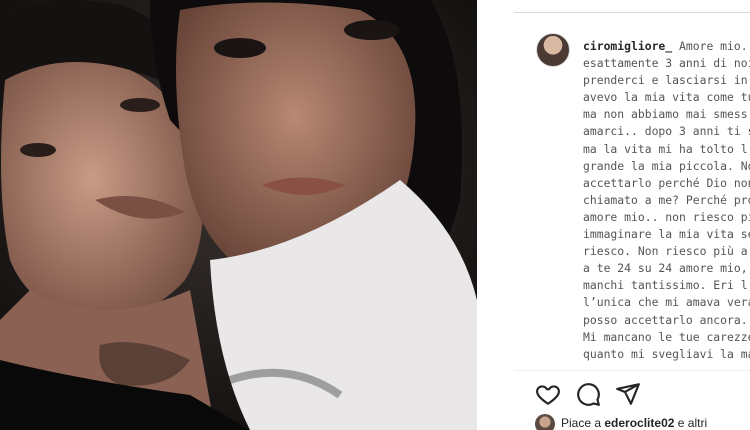 The width and height of the screenshot is (750, 430). I want to click on caption-line: Amore mio..,, so click(714, 46).